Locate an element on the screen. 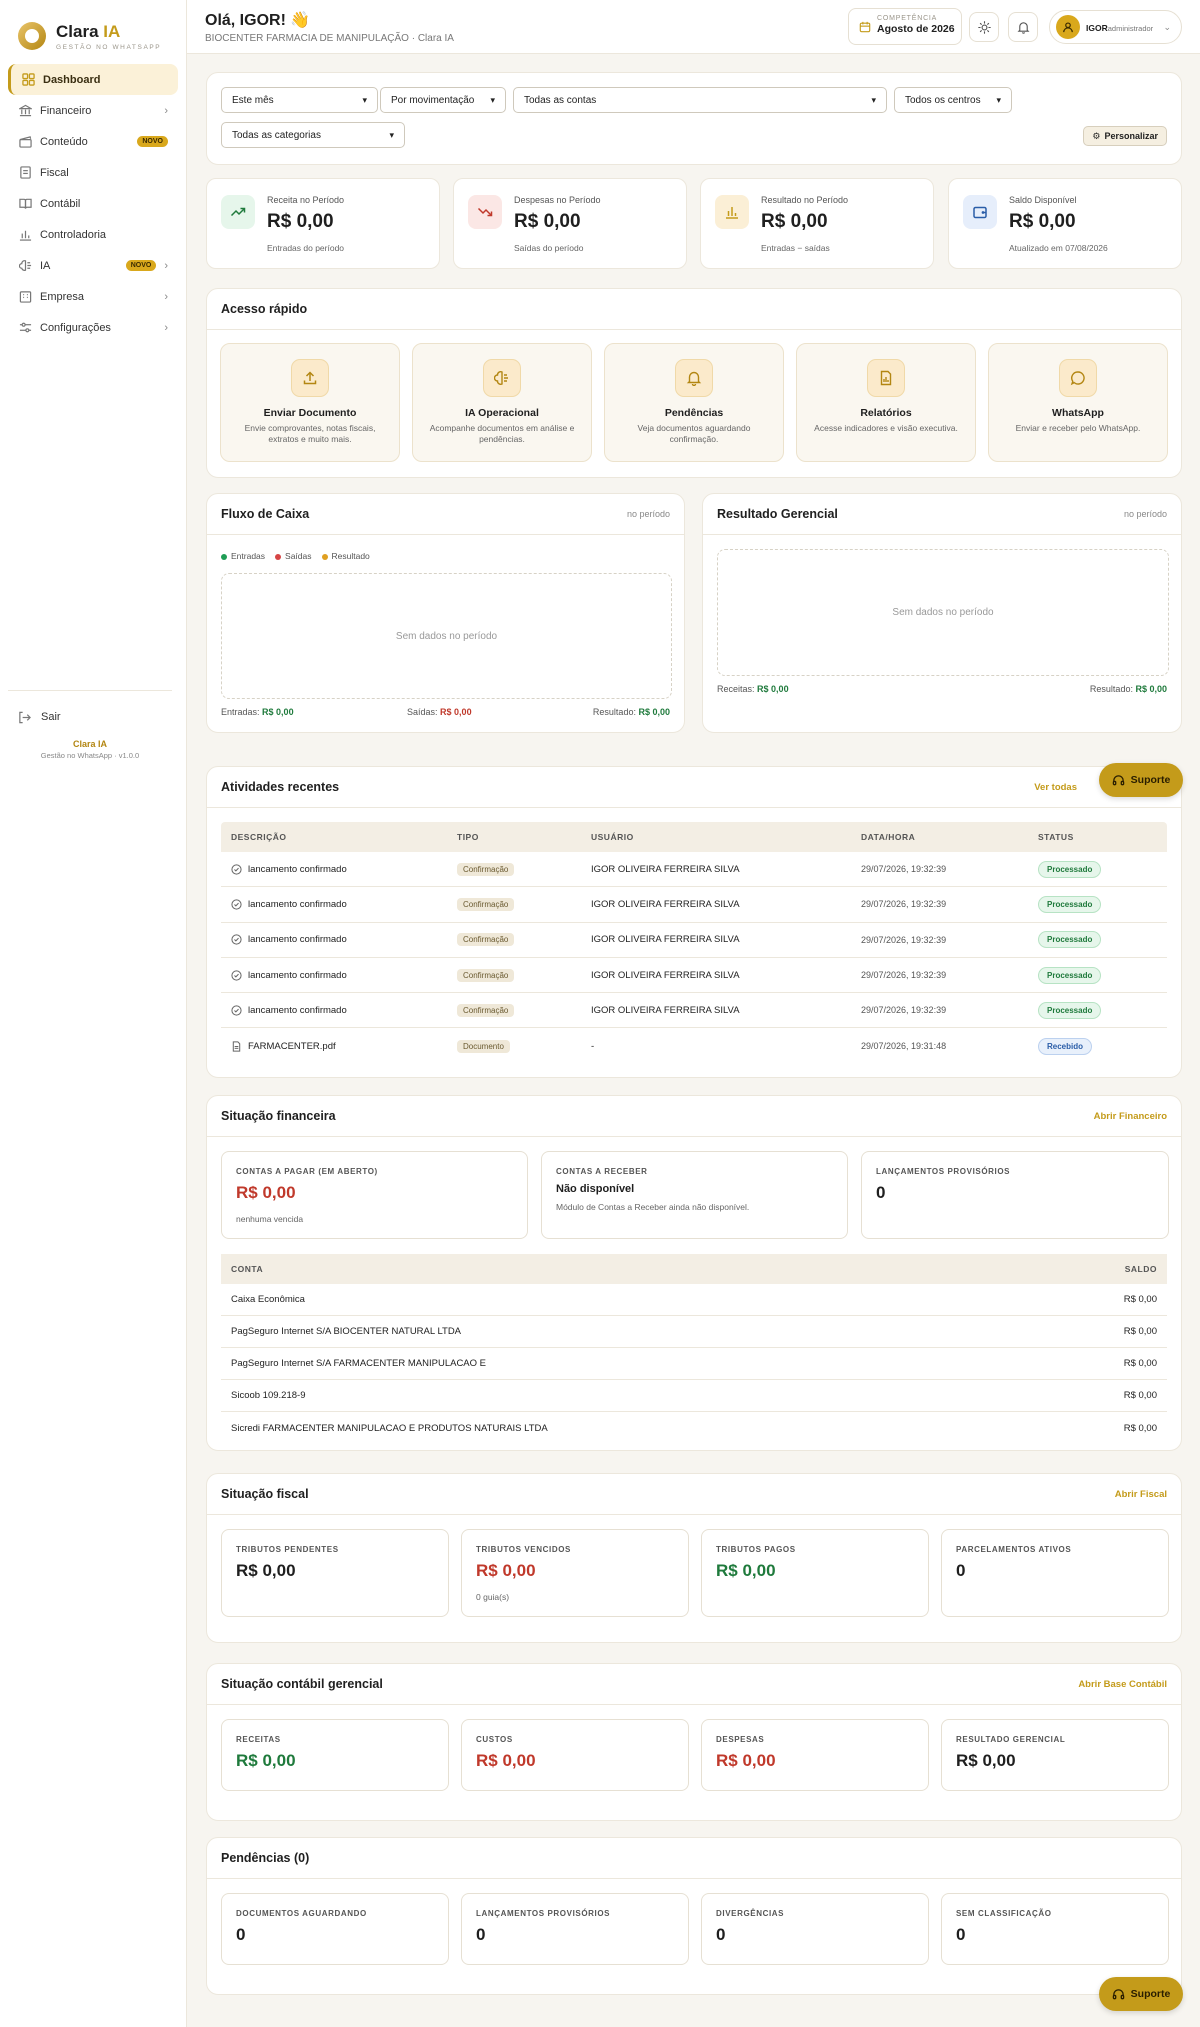 The width and height of the screenshot is (1200, 2027). sidebar-item-contabil: Contábil is located at coordinates (93, 203).